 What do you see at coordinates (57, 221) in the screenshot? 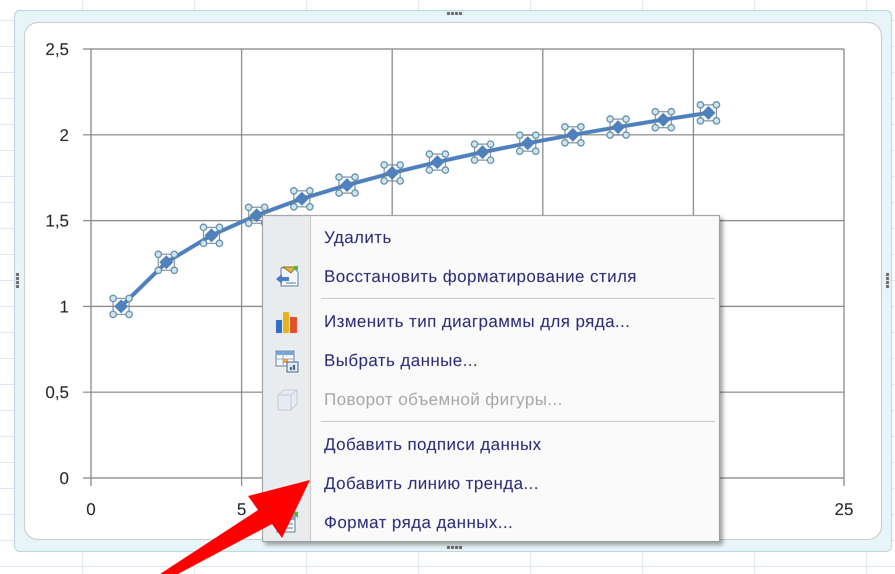
I see `axis-label: 1,5` at bounding box center [57, 221].